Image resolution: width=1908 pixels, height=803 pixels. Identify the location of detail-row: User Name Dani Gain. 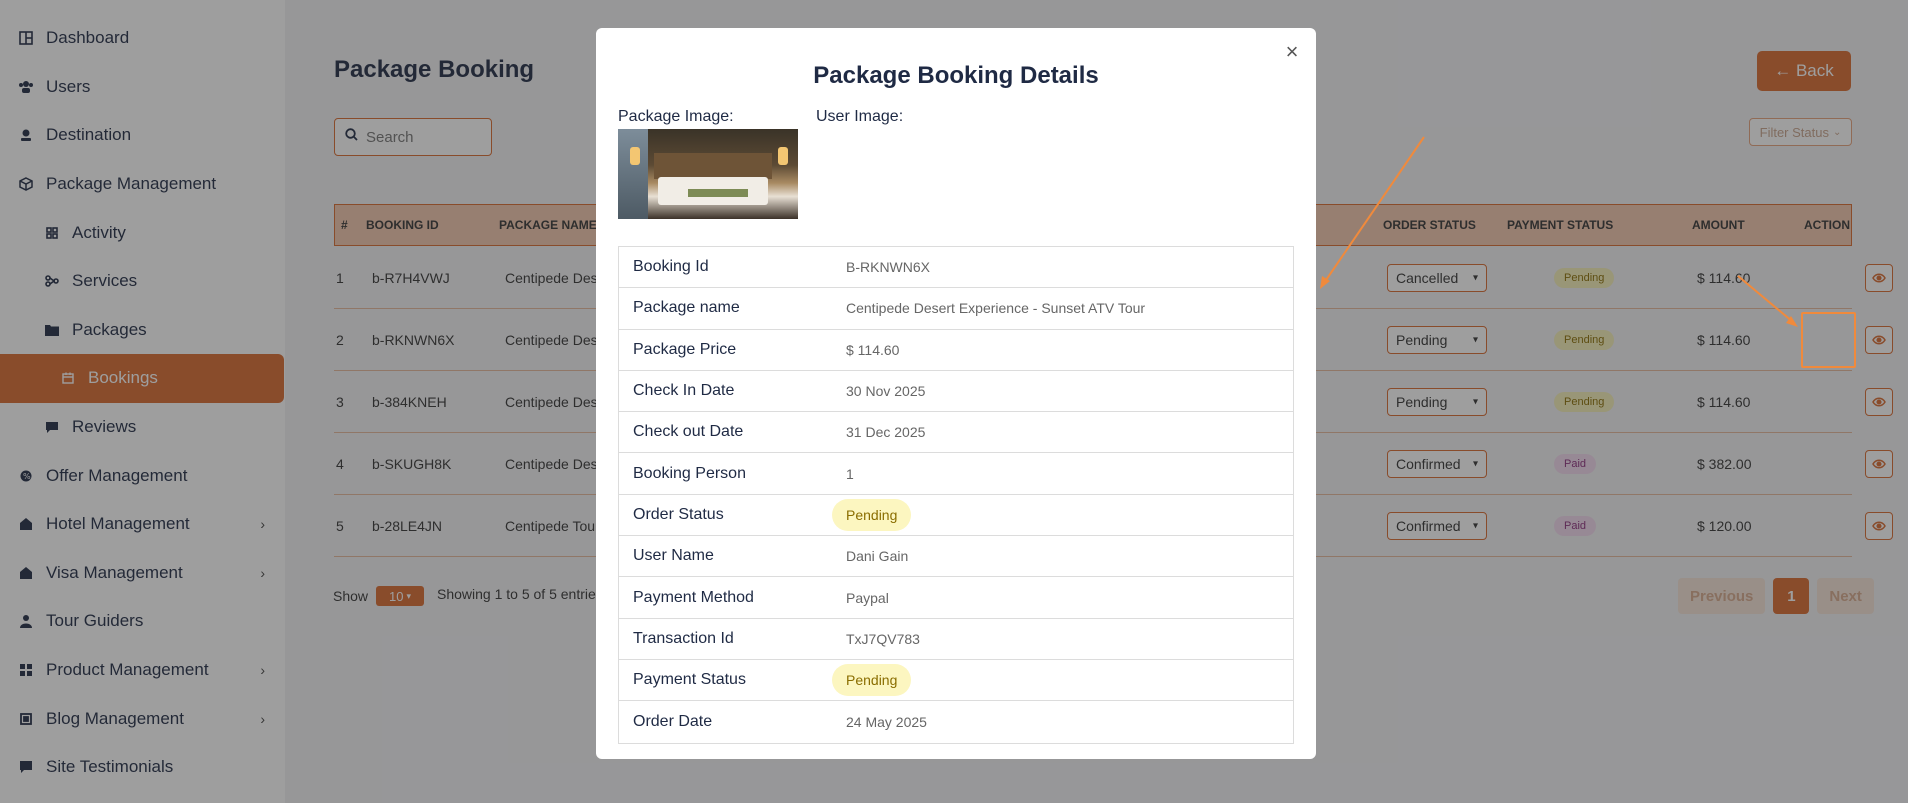
(956, 557).